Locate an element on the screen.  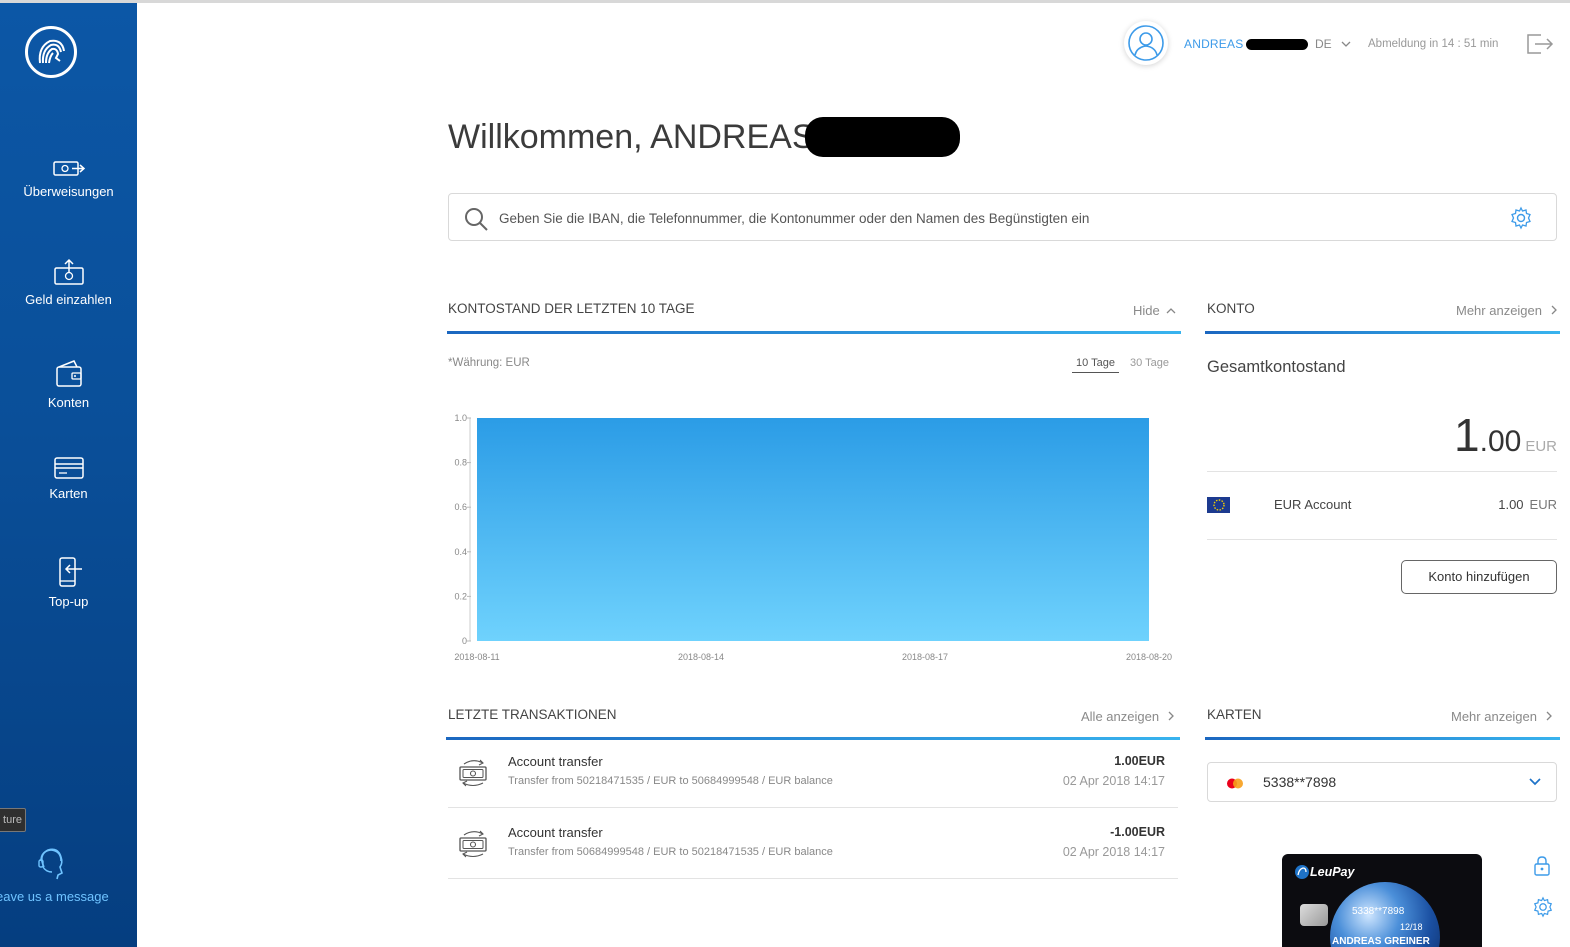
balance-section-title: KONTOSTAND DER LETZTEN 10 TAGE is located at coordinates (571, 308).